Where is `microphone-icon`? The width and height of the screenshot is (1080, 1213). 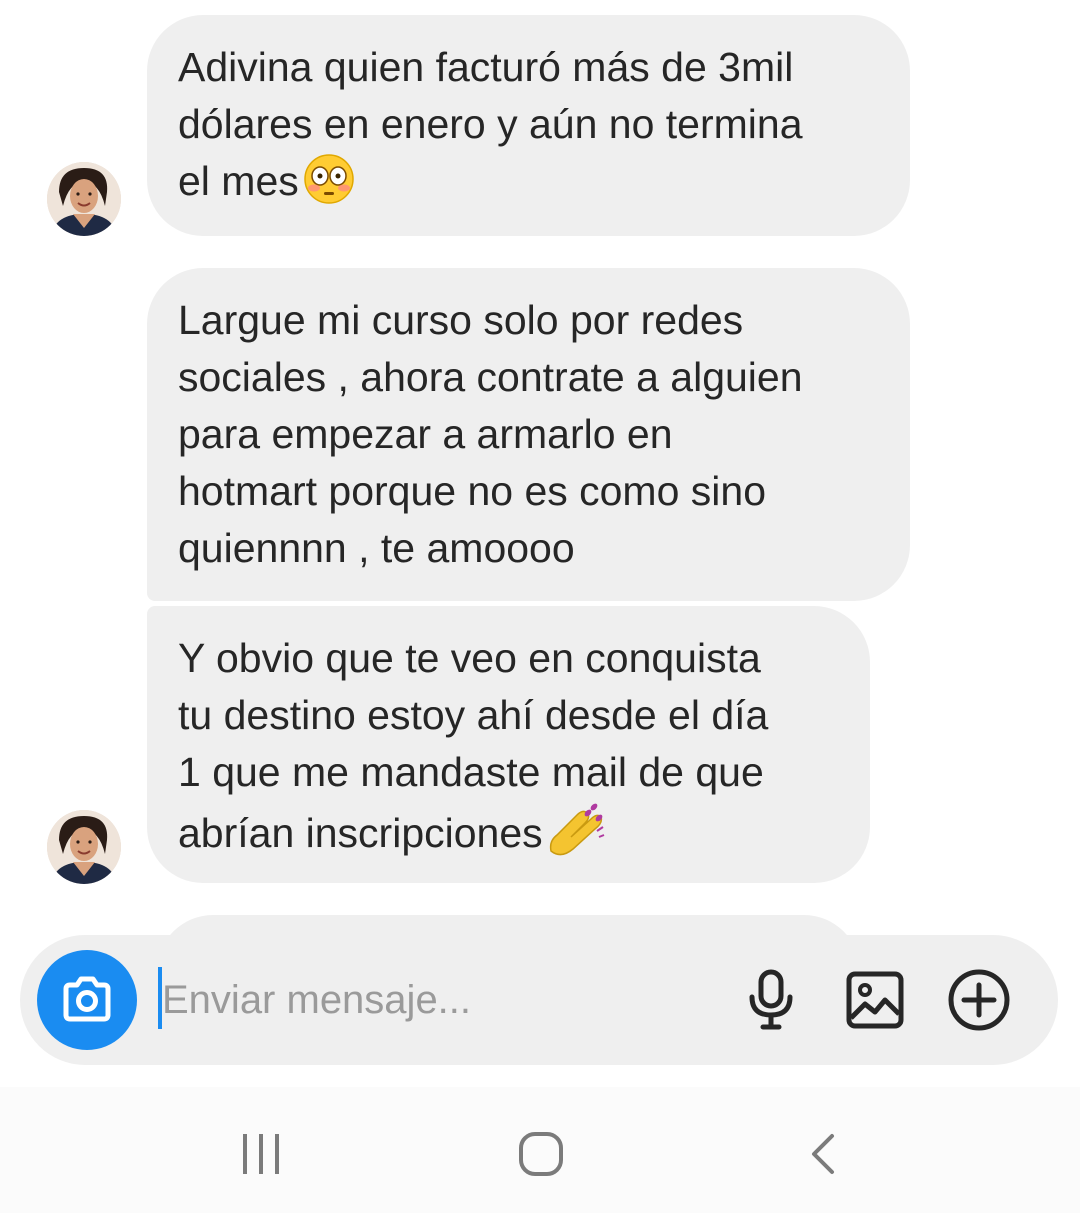 microphone-icon is located at coordinates (771, 999).